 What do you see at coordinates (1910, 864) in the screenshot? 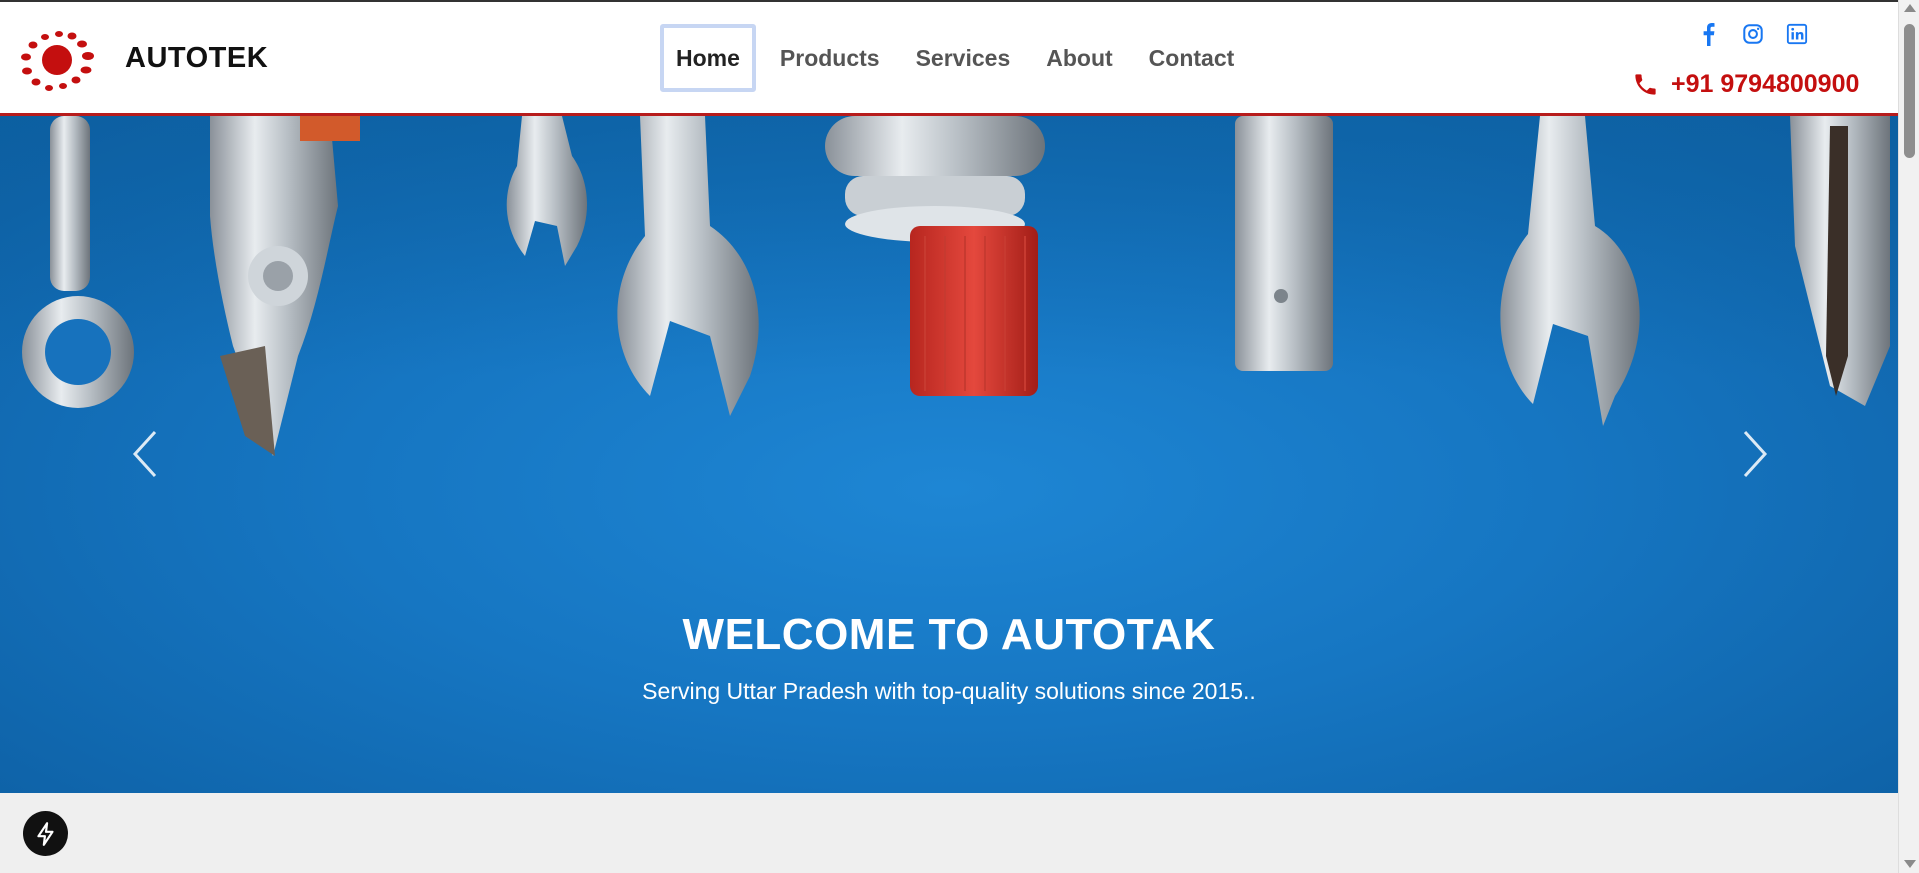
I see `scroll-down-icon` at bounding box center [1910, 864].